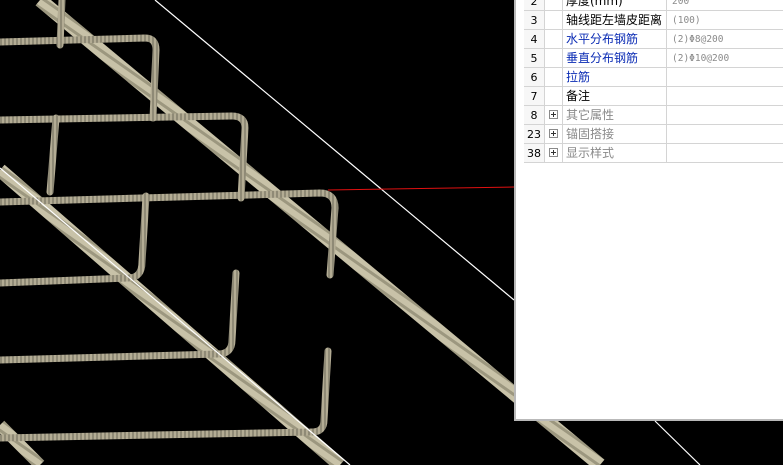  I want to click on property-row: 7 备注, so click(653, 96).